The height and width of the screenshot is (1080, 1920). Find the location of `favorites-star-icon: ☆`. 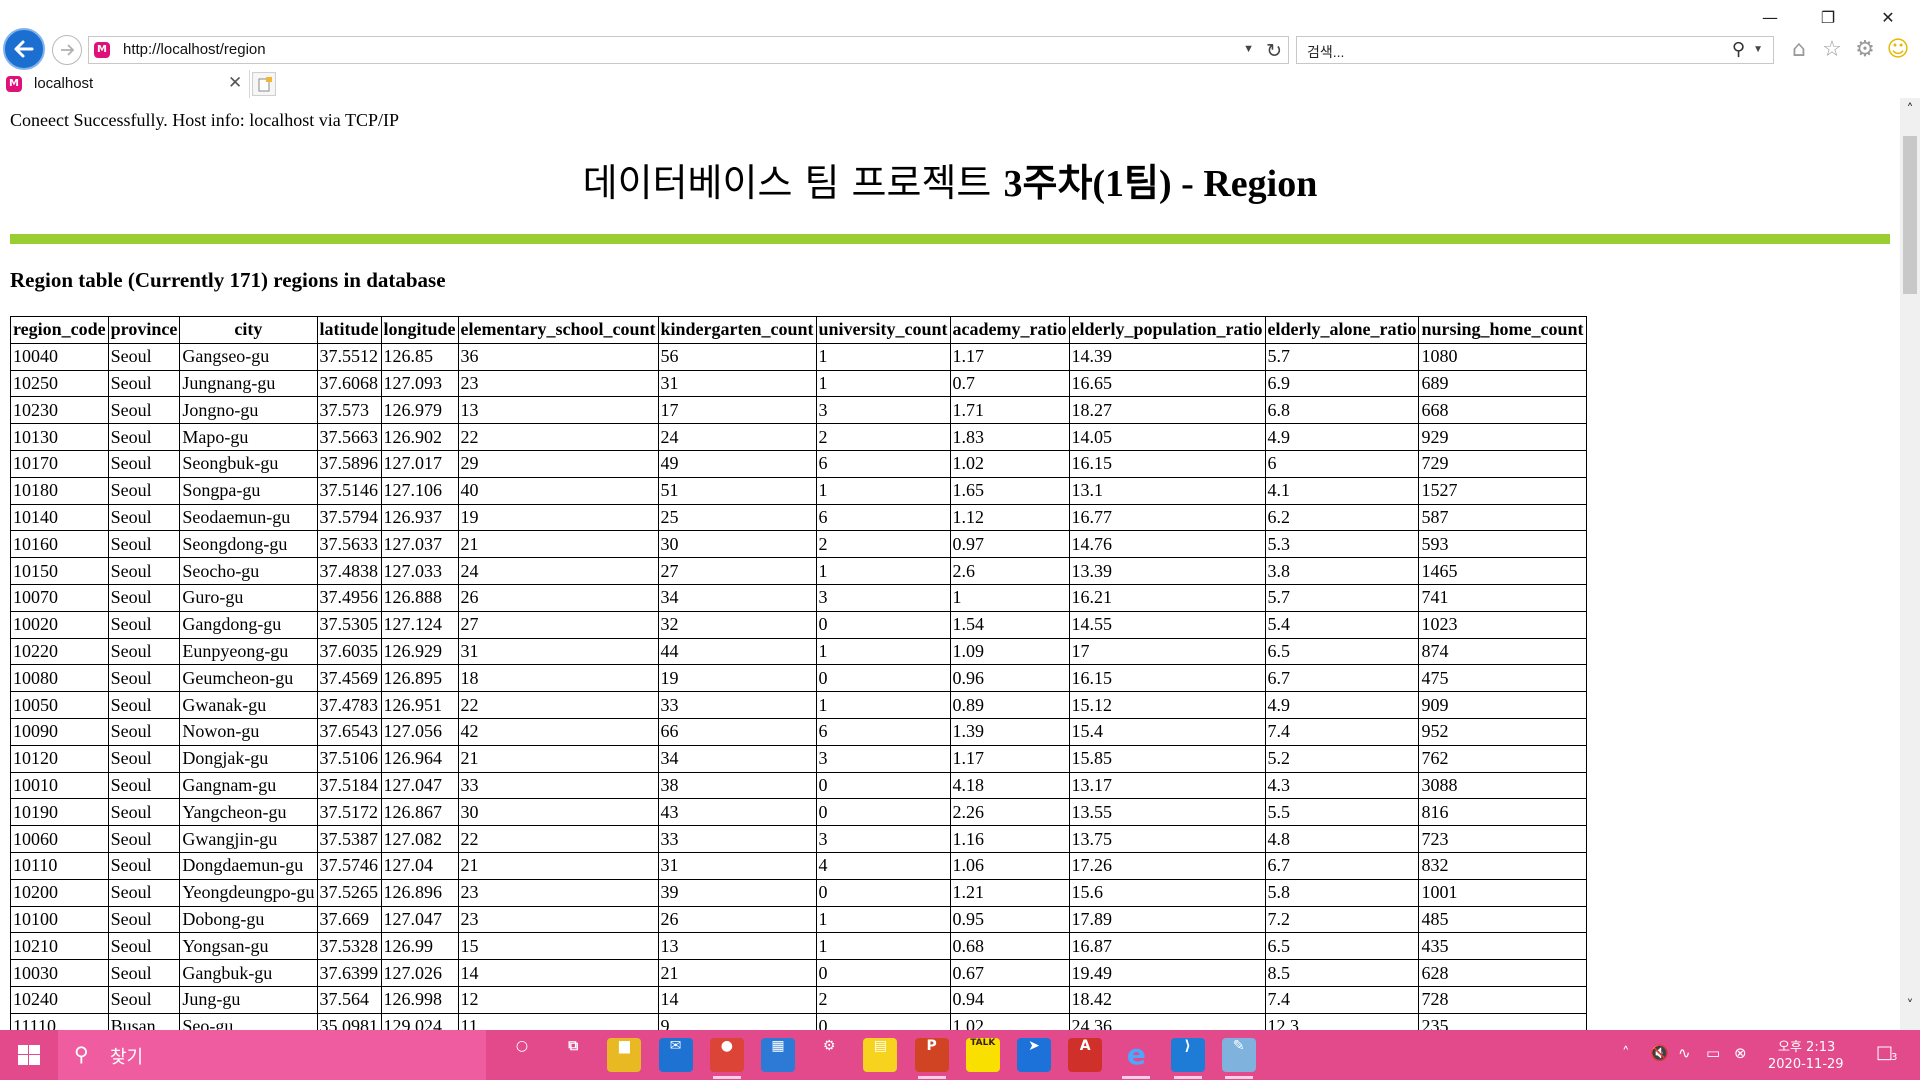

favorites-star-icon: ☆ is located at coordinates (1832, 50).